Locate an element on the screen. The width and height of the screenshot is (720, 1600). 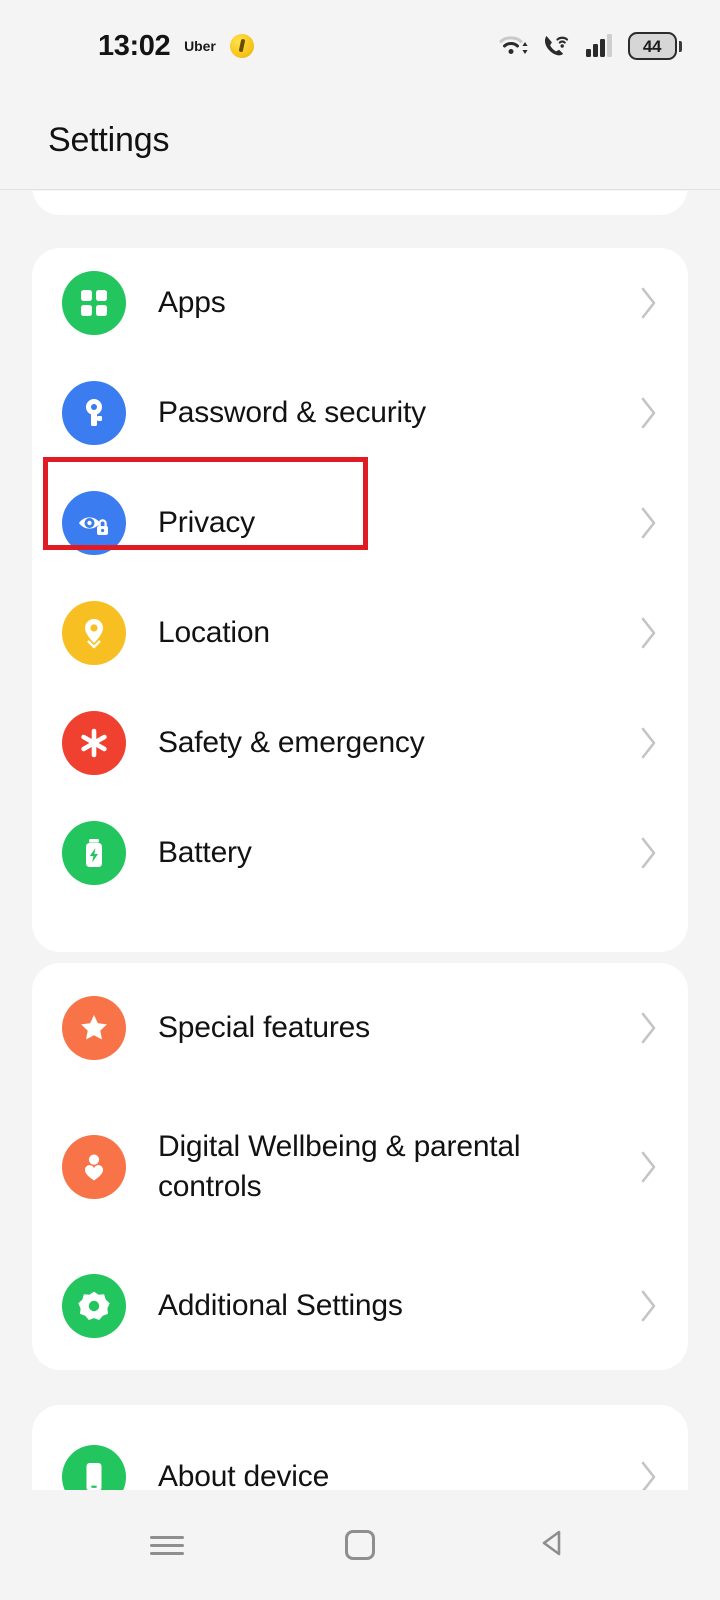
settings-row-digital-wellbeing: Digital Wellbeing & parental controls is located at coordinates (360, 1167).